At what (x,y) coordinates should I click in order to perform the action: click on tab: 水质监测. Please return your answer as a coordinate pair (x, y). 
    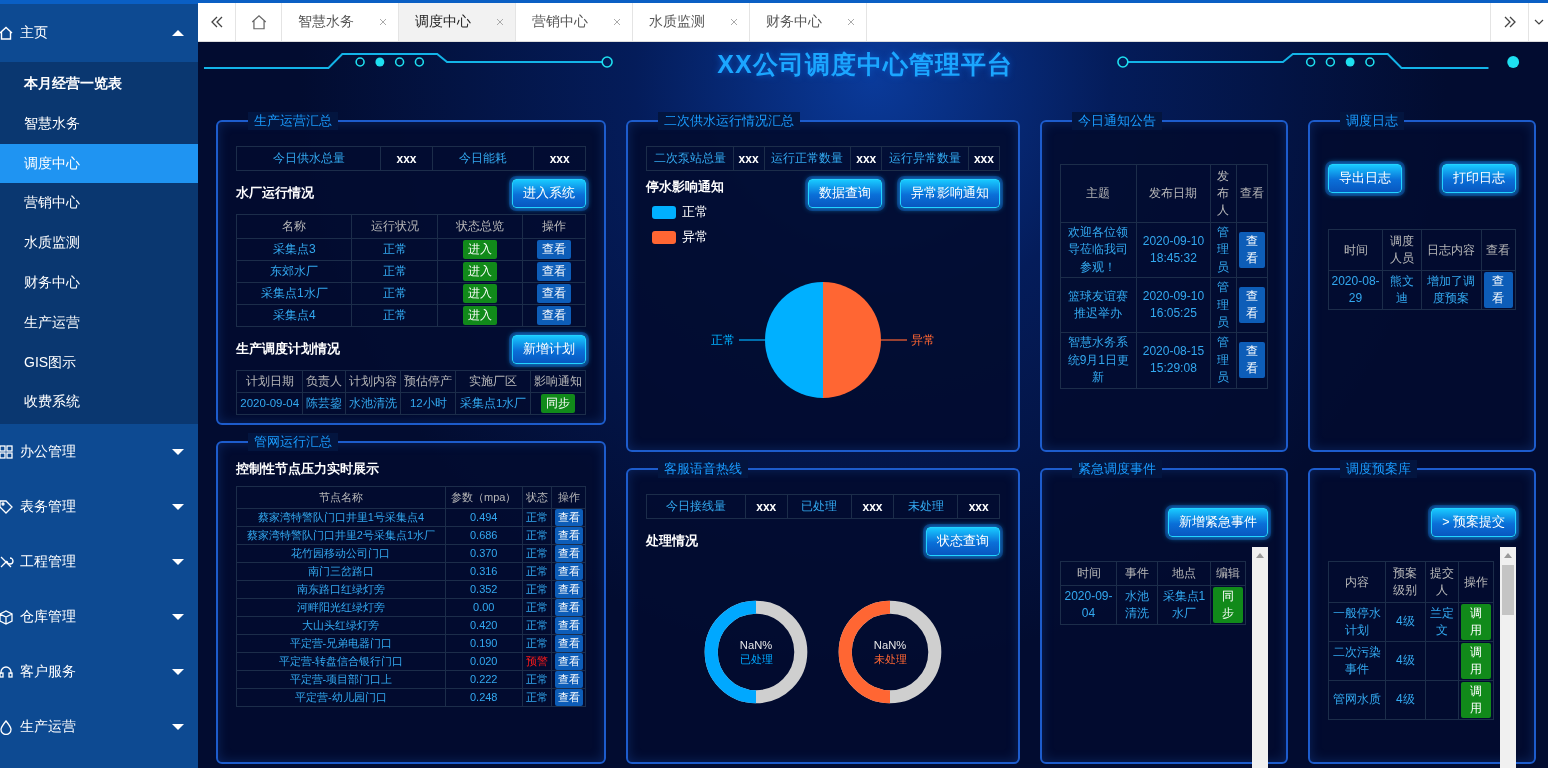
    Looking at the image, I should click on (691, 22).